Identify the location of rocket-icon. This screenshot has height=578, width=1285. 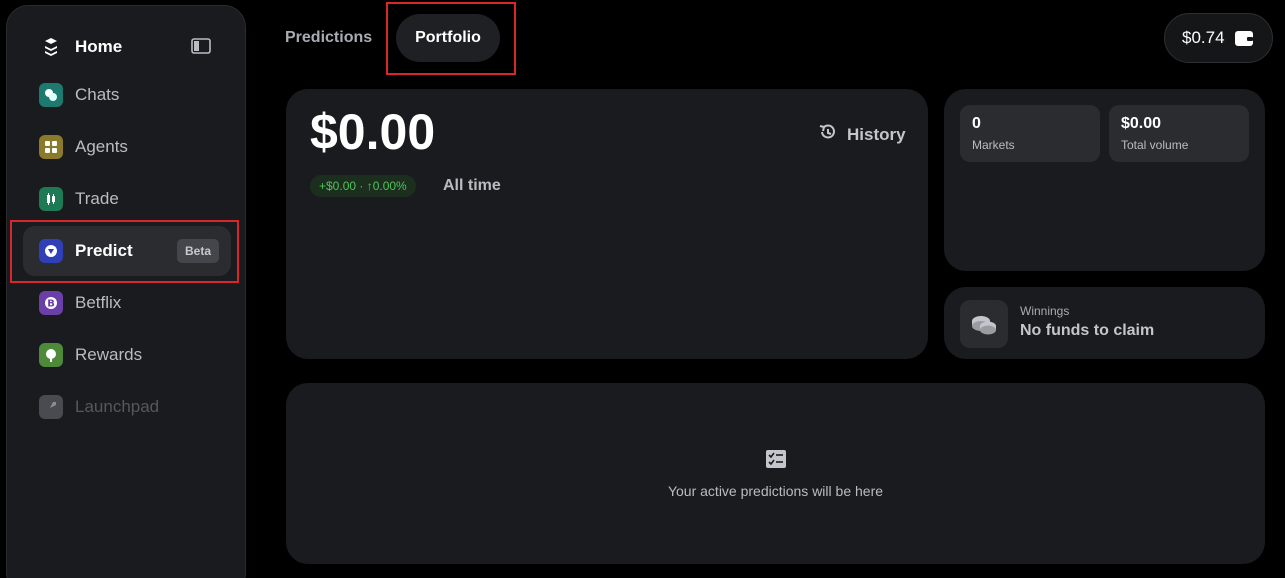
(51, 407).